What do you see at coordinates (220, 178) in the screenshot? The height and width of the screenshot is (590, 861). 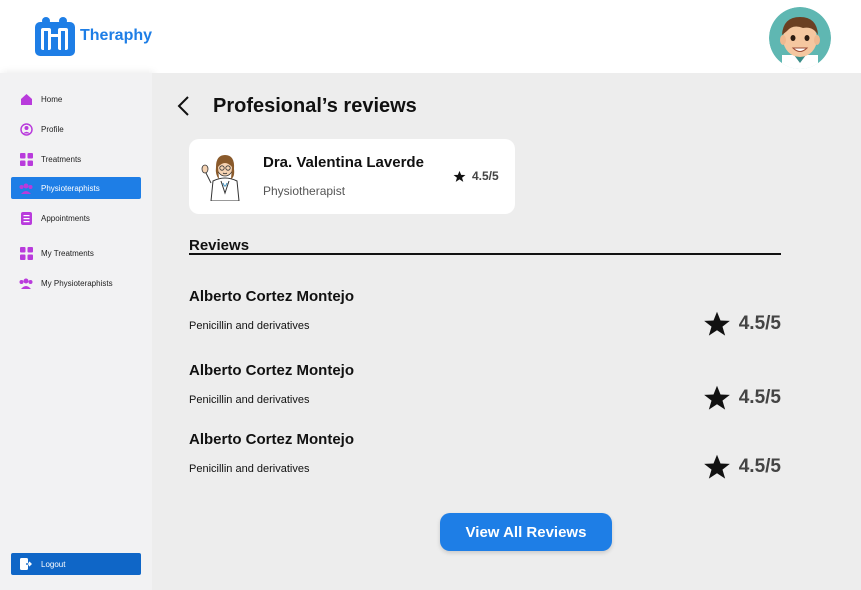 I see `doctor-illustration-icon` at bounding box center [220, 178].